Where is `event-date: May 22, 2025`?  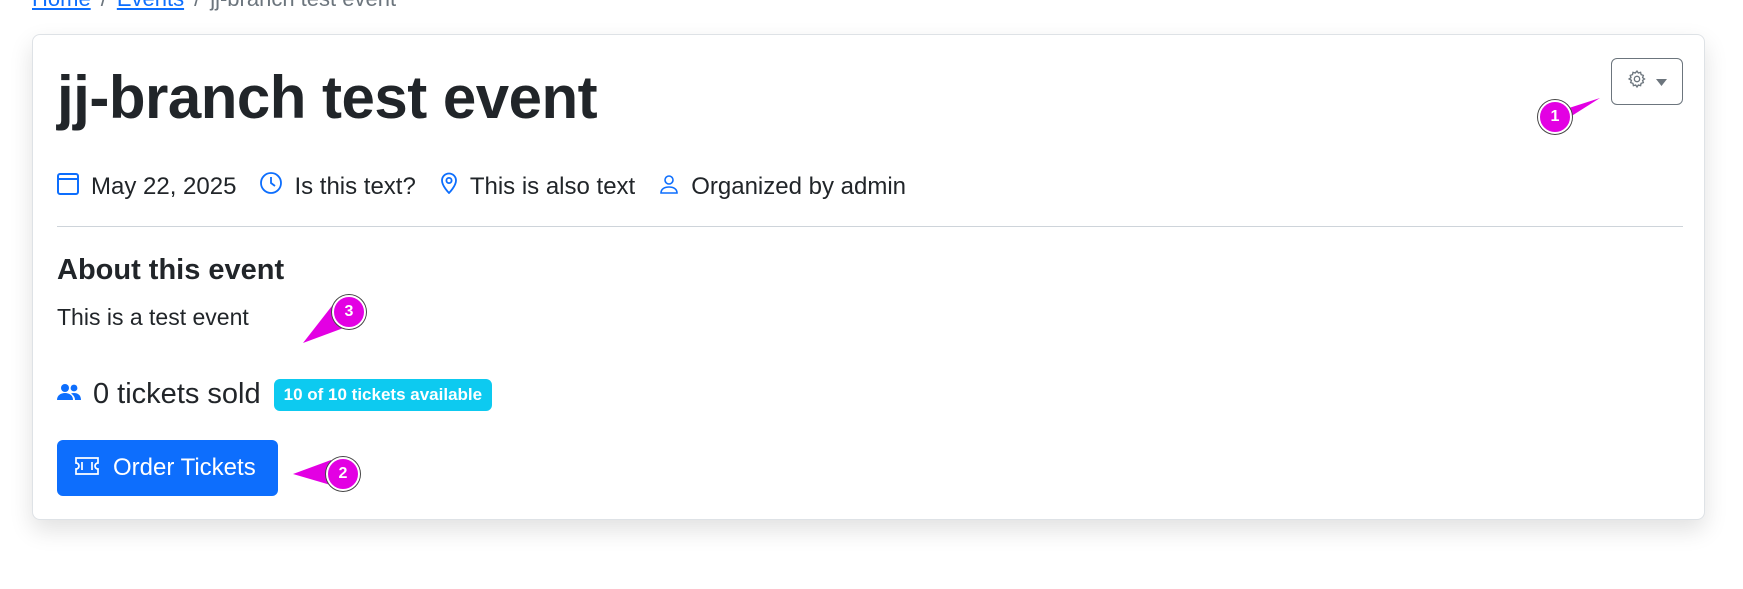 event-date: May 22, 2025 is located at coordinates (146, 186).